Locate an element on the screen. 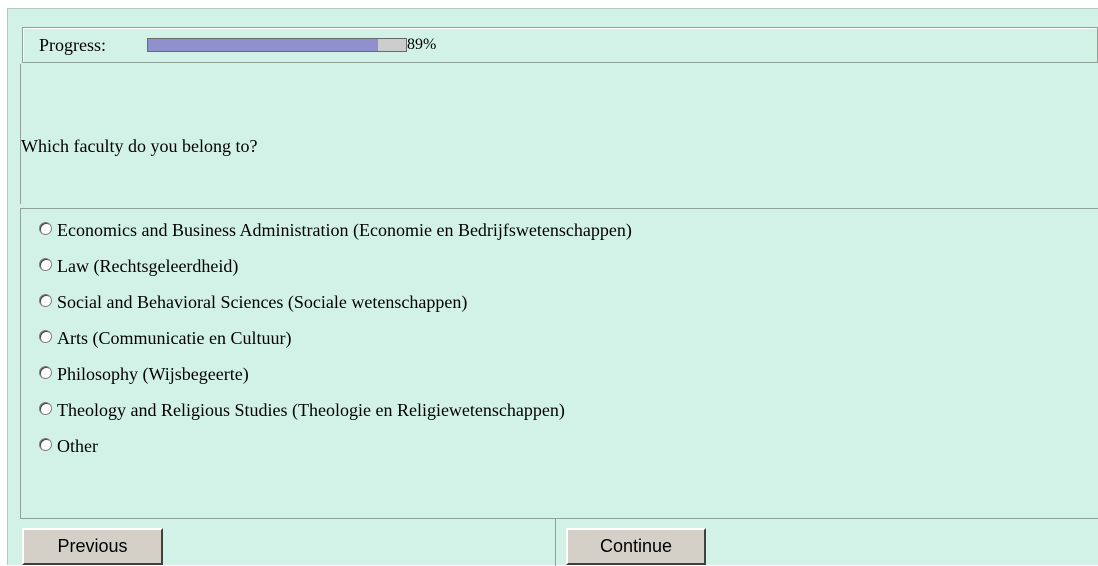  progress-percent: 89% is located at coordinates (422, 44).